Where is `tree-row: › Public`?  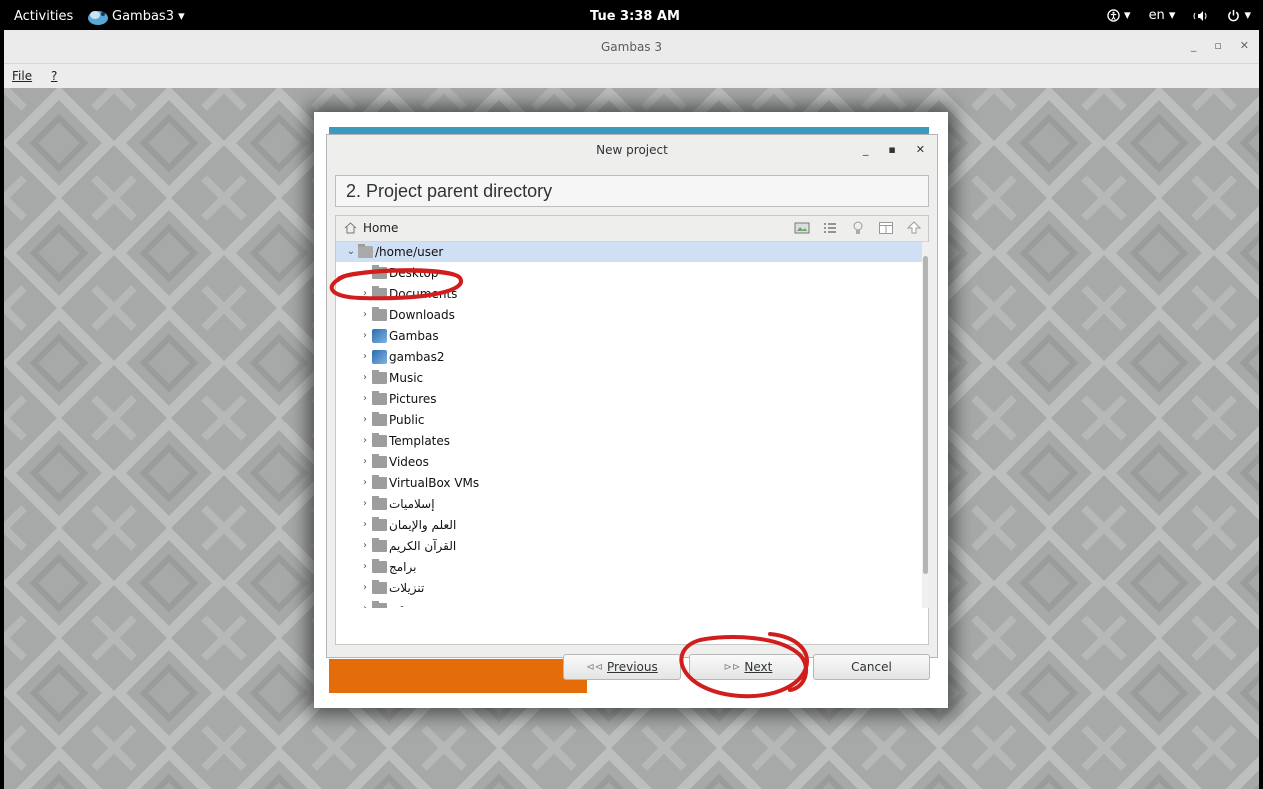 tree-row: › Public is located at coordinates (629, 419).